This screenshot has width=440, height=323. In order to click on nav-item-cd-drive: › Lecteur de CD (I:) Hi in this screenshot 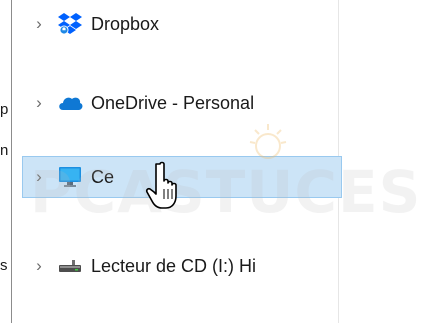, I will do `click(182, 266)`.